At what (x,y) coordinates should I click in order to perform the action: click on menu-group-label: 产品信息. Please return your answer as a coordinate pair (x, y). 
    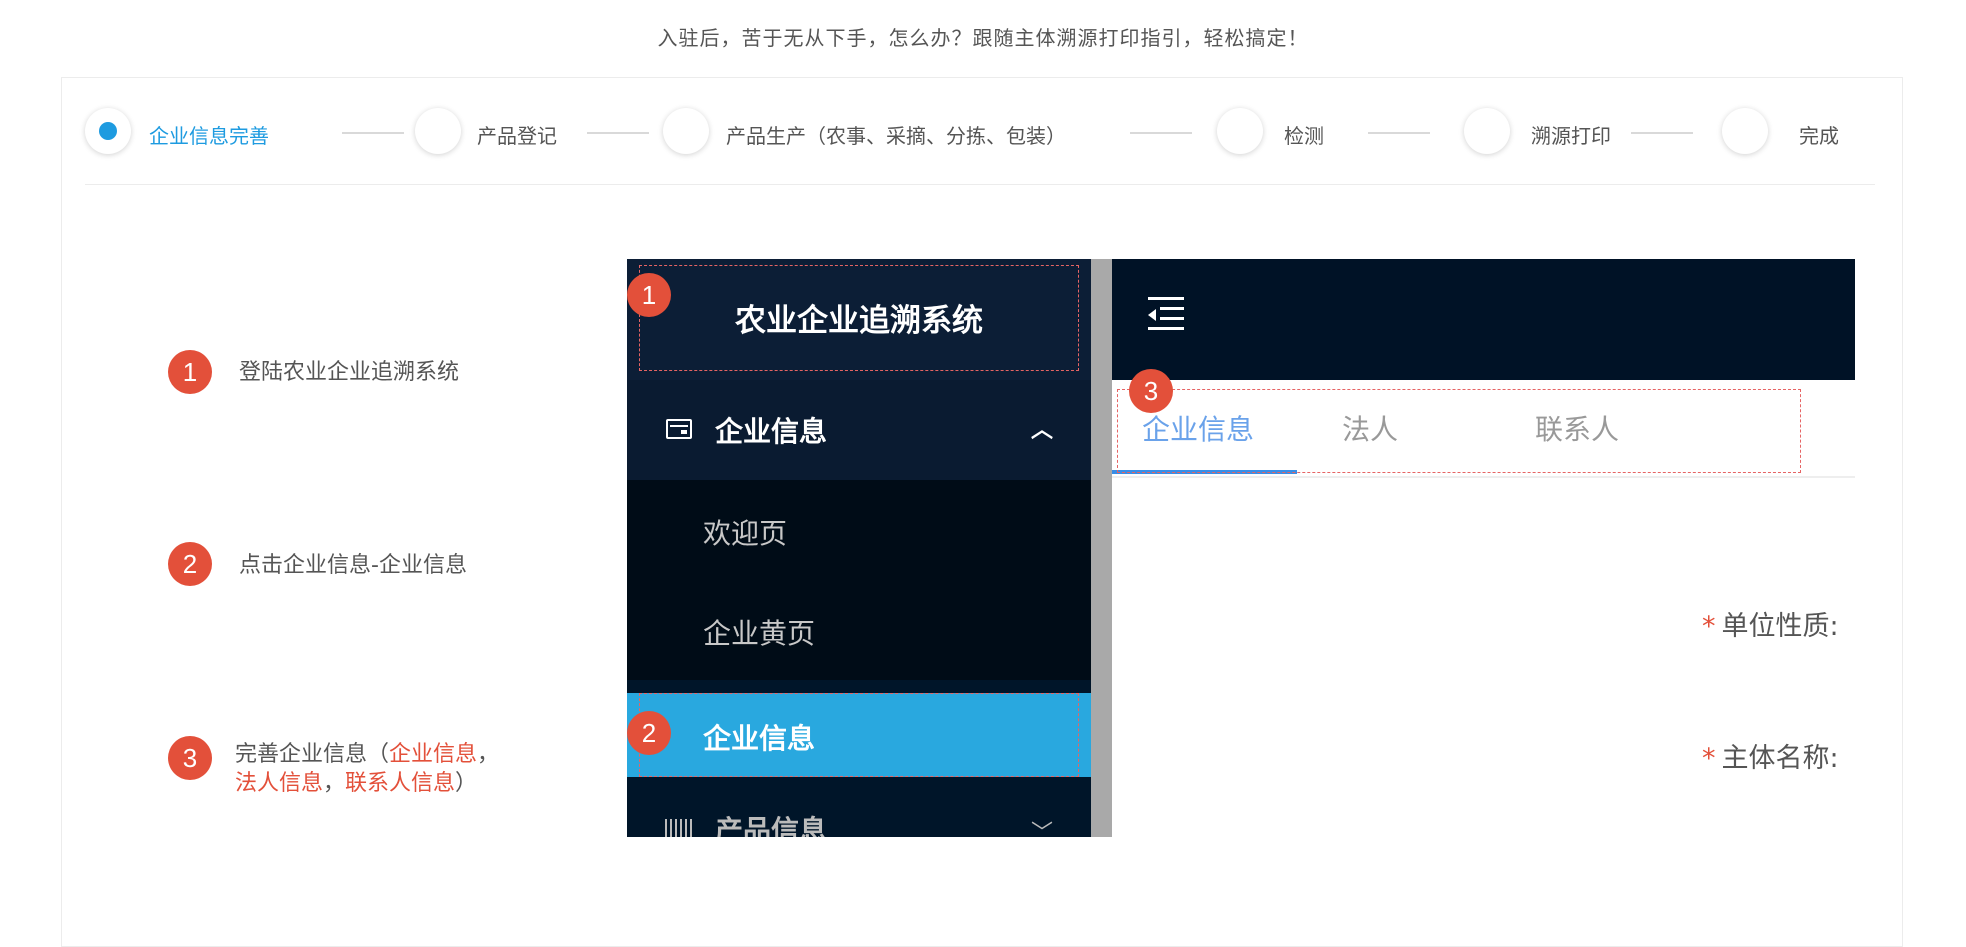
    Looking at the image, I should click on (771, 825).